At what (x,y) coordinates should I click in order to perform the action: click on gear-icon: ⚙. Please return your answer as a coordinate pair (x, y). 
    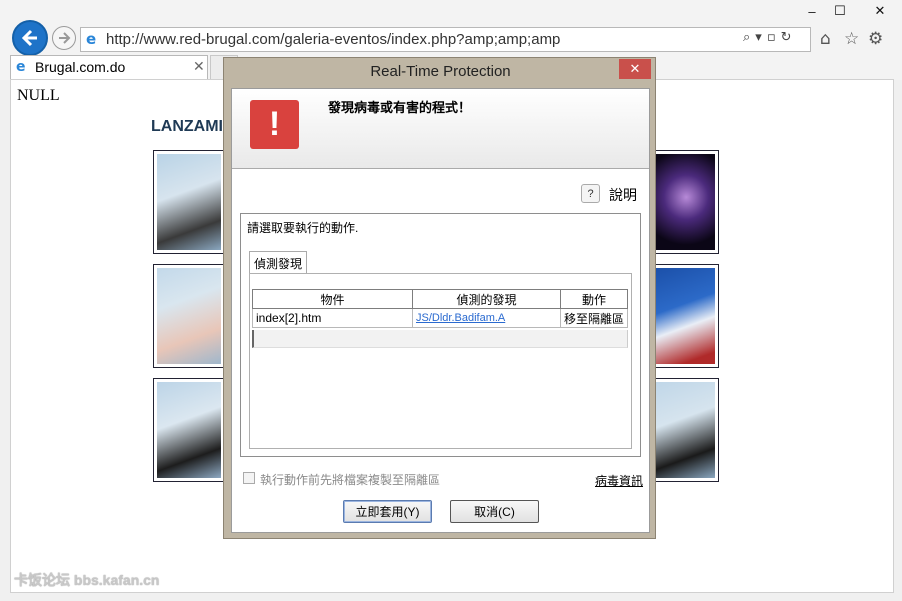
    Looking at the image, I should click on (875, 39).